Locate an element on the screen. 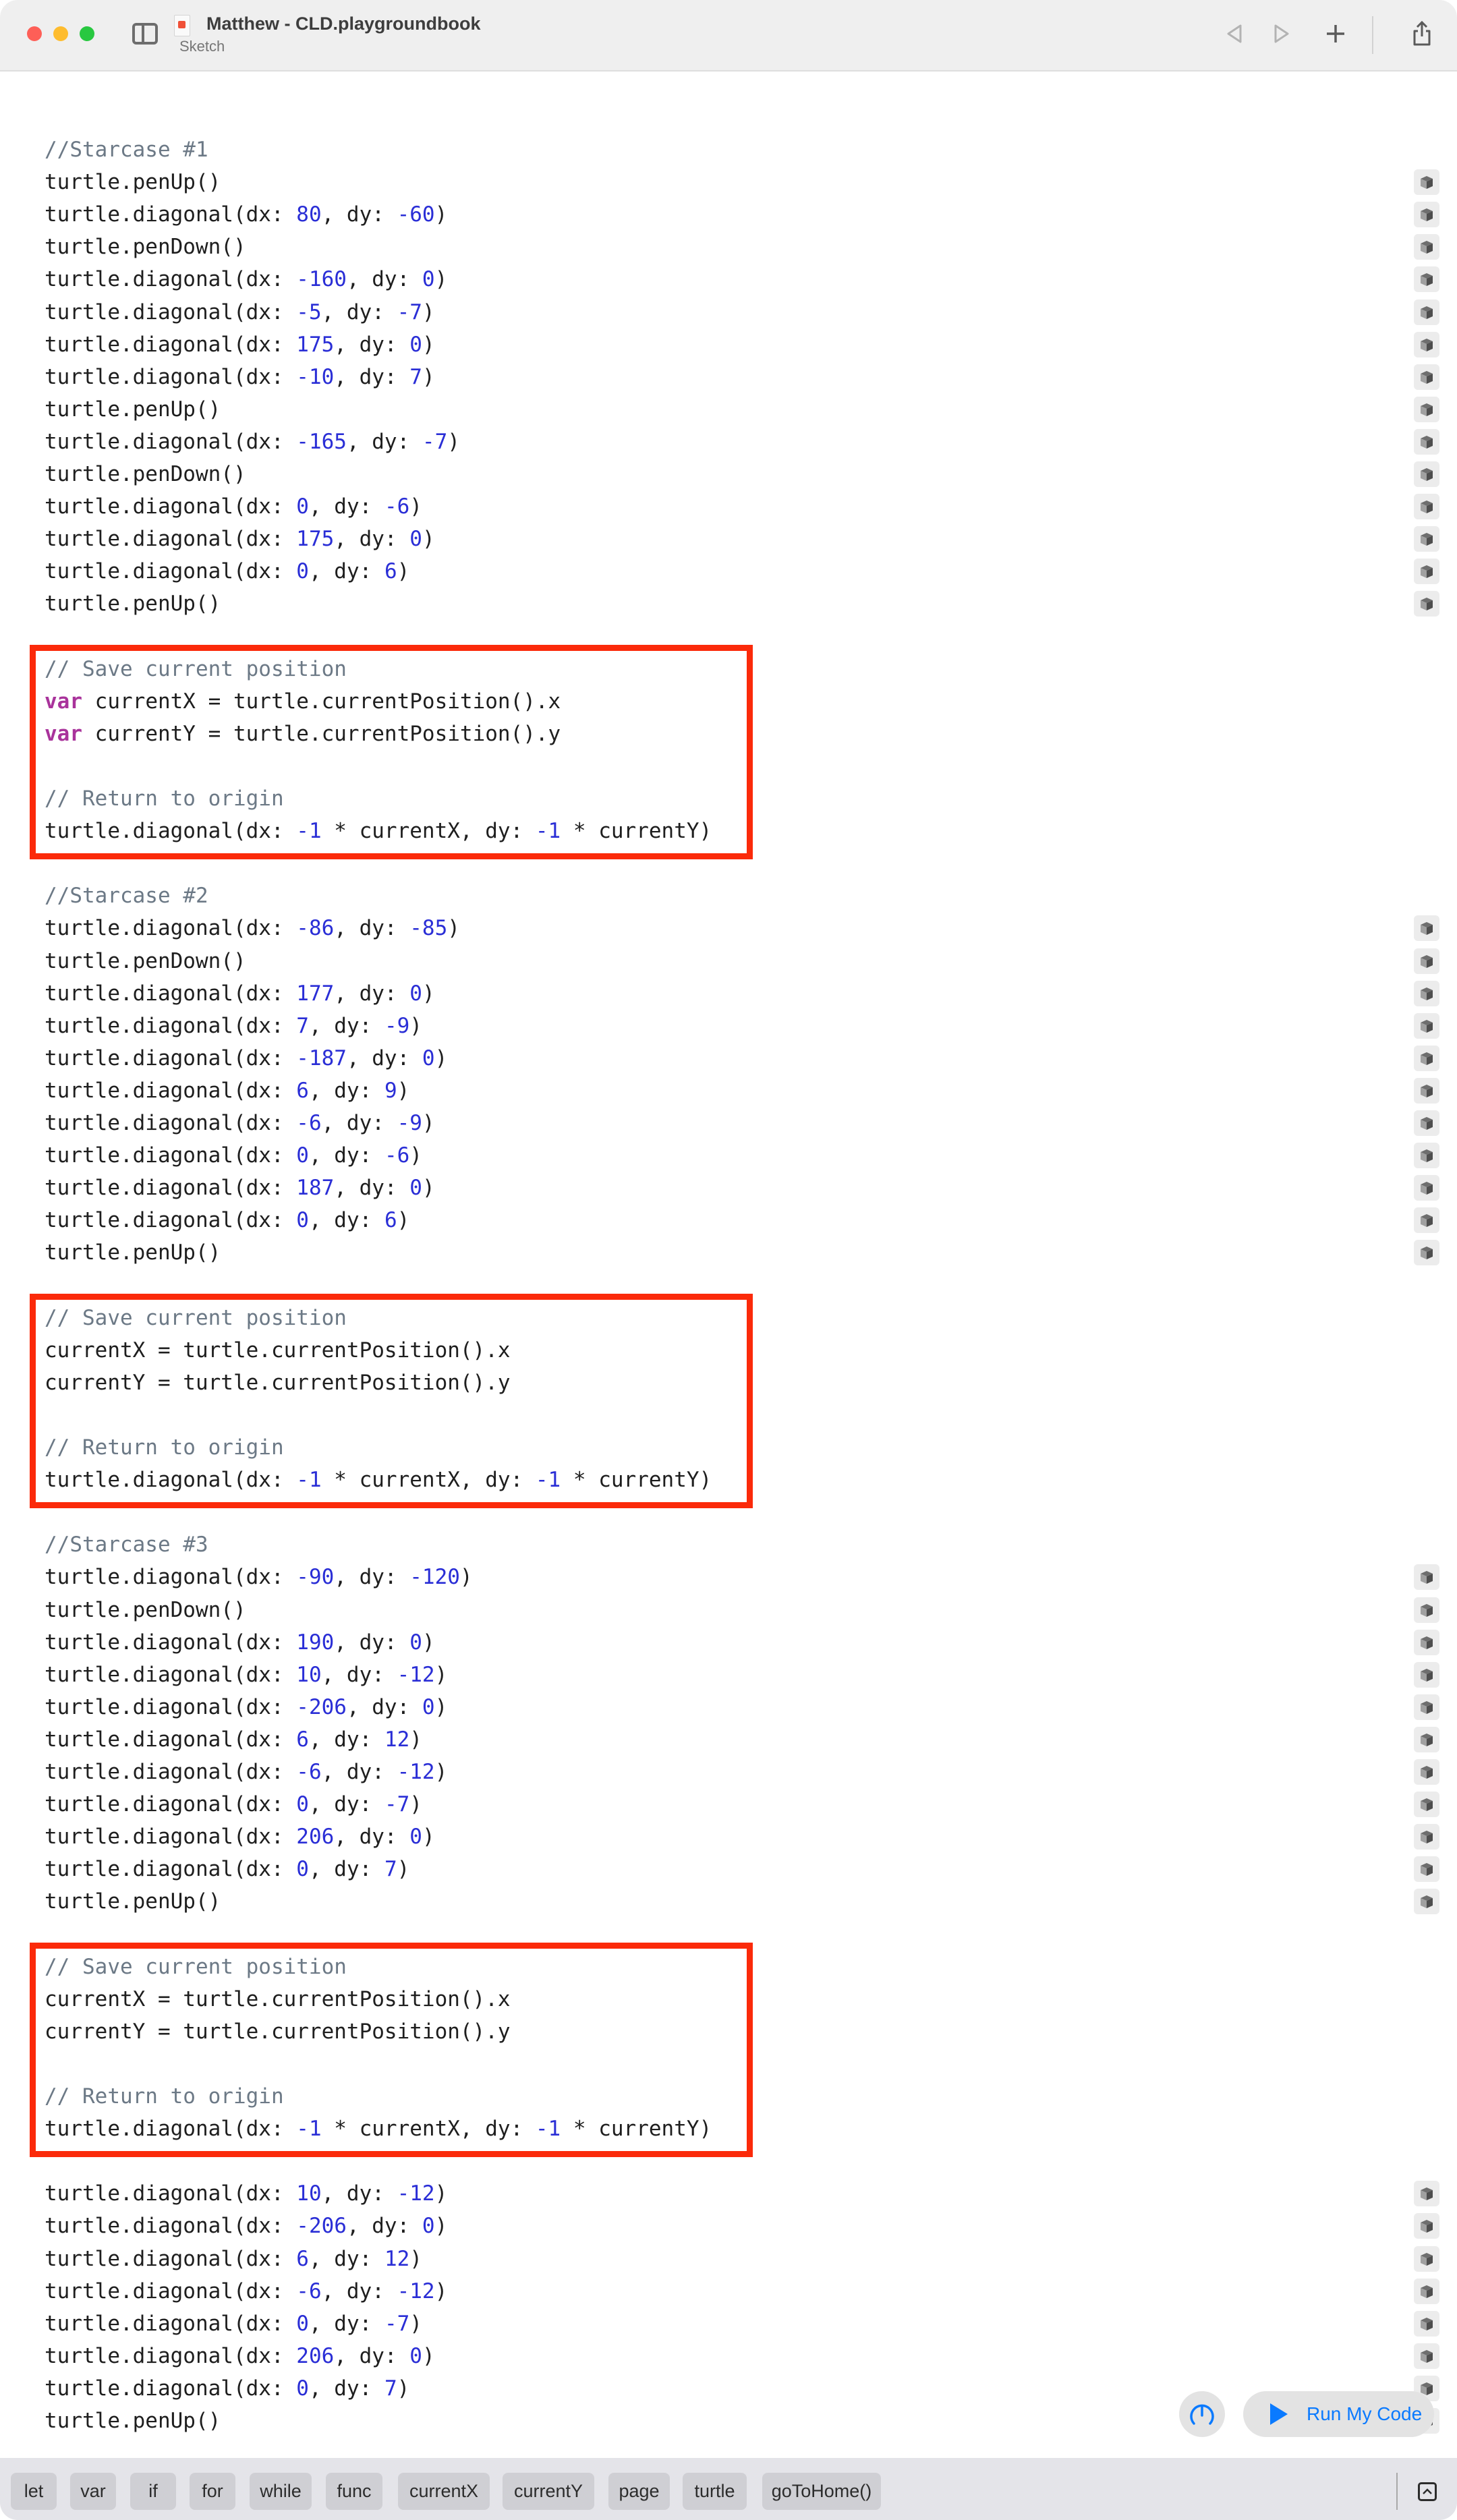 This screenshot has height=2520, width=1457. shortcut-chip: page is located at coordinates (639, 2491).